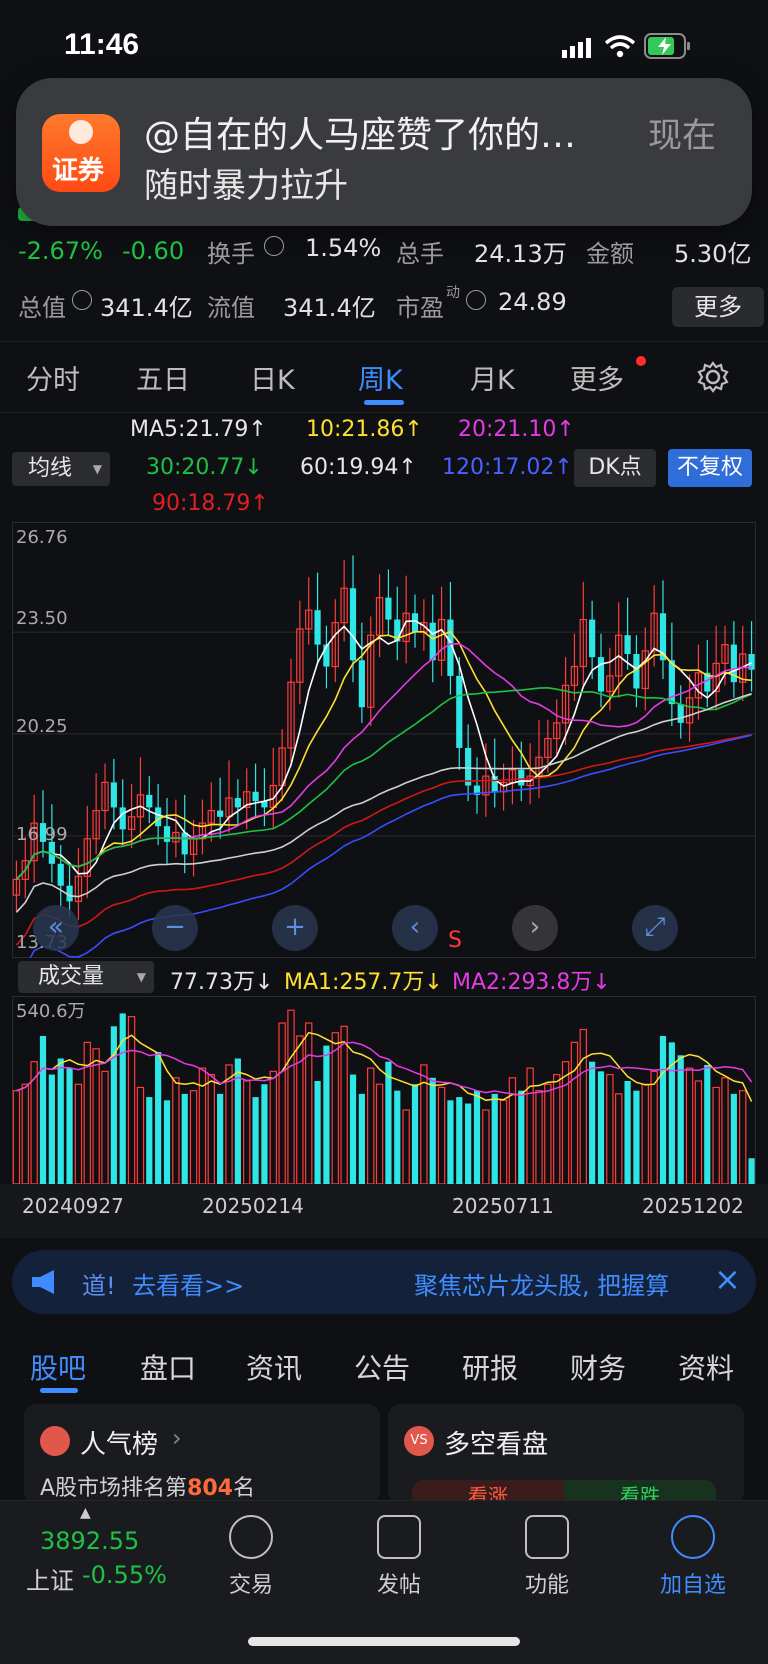 Image resolution: width=768 pixels, height=1664 pixels. What do you see at coordinates (124, 1575) in the screenshot?
I see `index-change: -0.55%` at bounding box center [124, 1575].